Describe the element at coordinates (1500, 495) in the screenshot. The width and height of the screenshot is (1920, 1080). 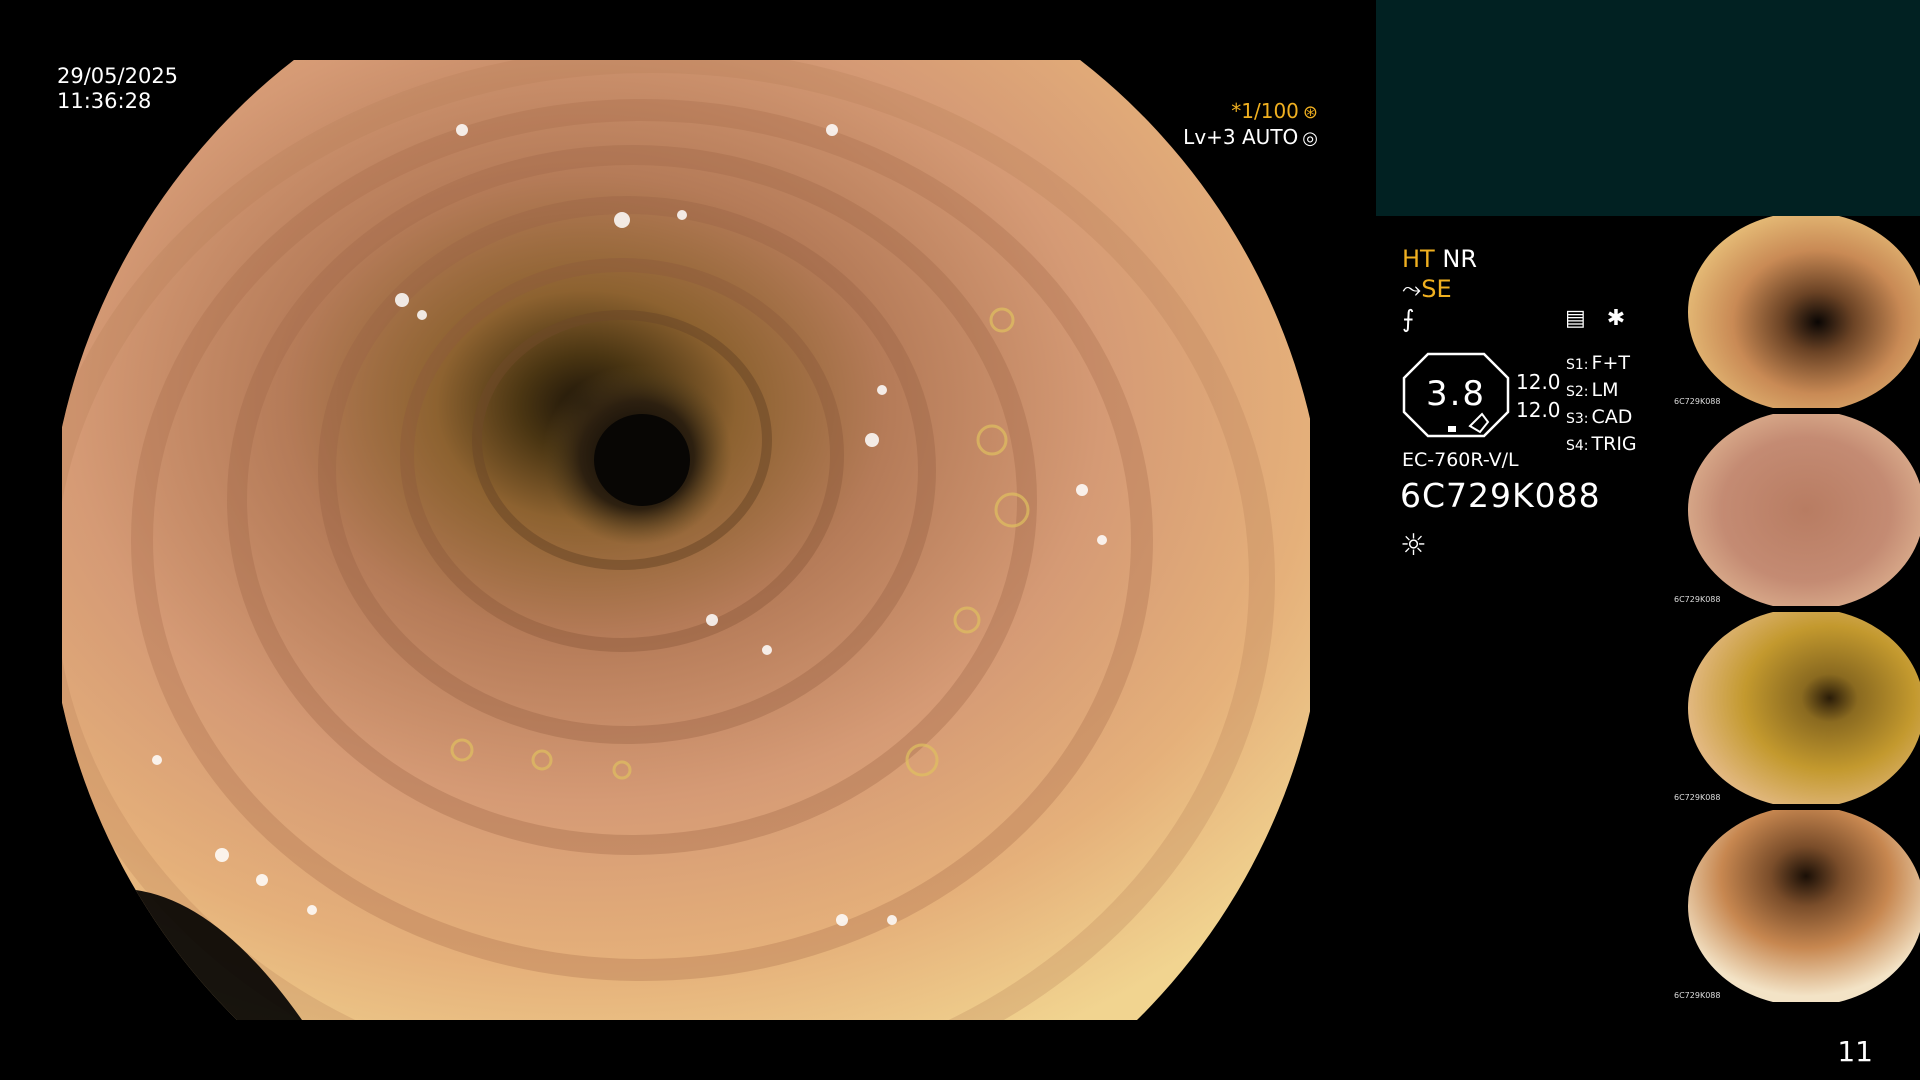
I see `scope-serial: 6C729K088` at that location.